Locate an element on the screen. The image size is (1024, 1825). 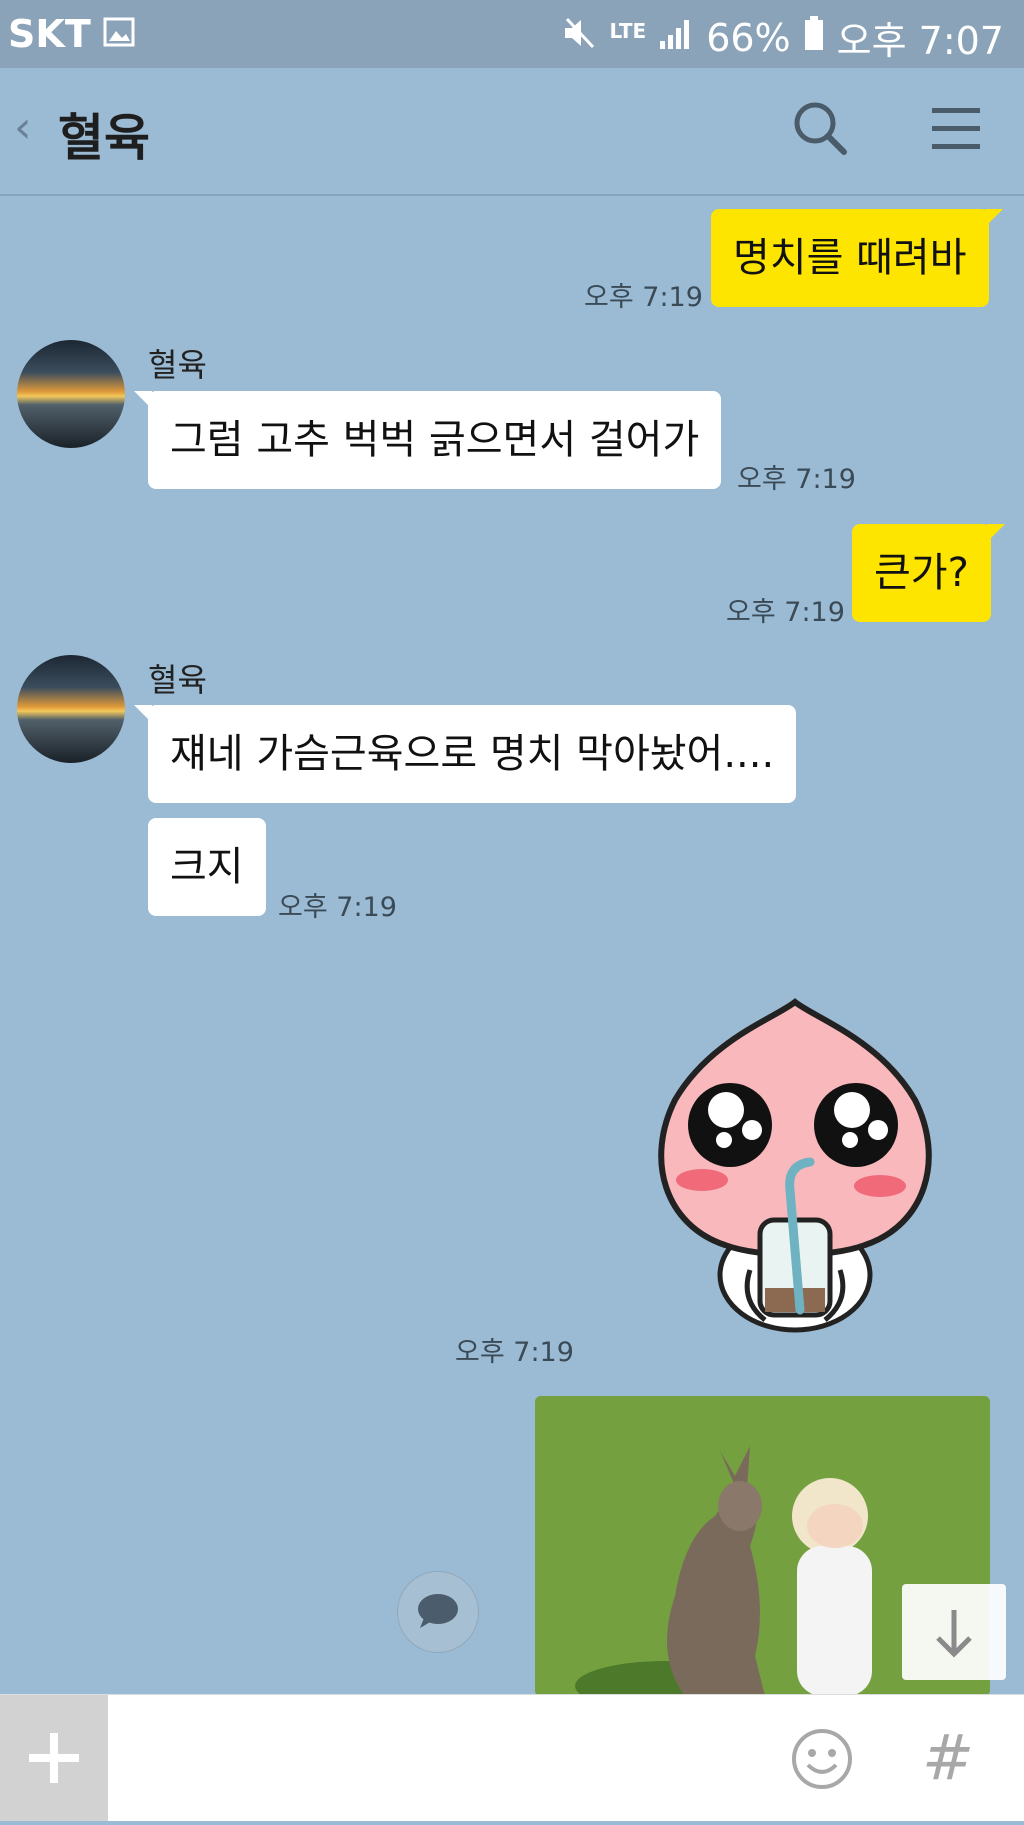
battery-icon is located at coordinates (814, 37).